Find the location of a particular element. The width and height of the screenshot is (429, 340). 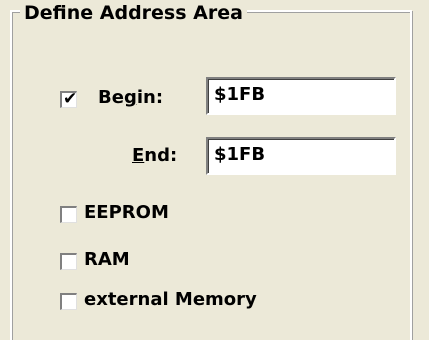

group-title: Define Address Area is located at coordinates (133, 13).